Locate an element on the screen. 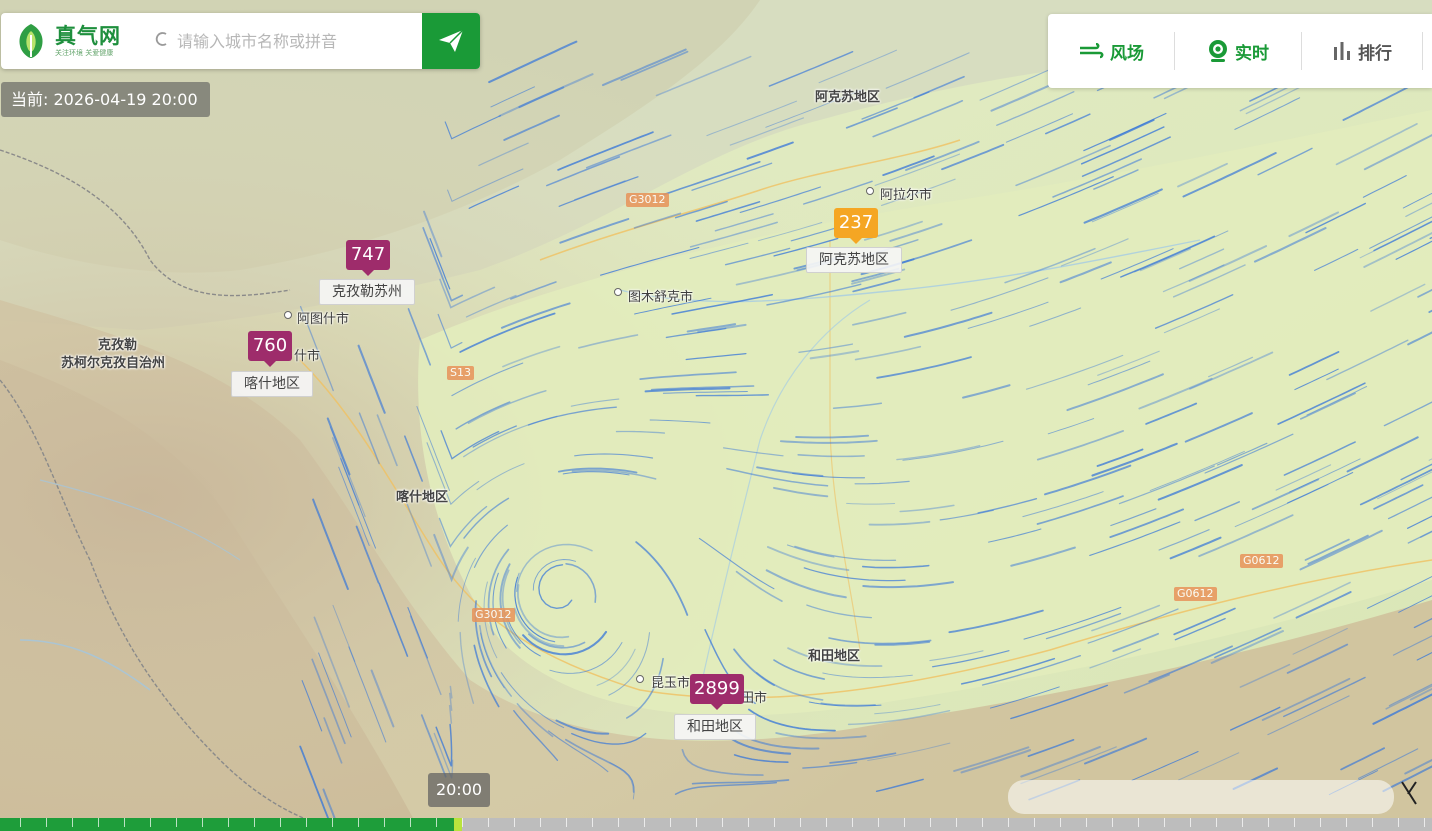  site-logo: 真气网 关注环境 关爱健康 is located at coordinates (76, 41).